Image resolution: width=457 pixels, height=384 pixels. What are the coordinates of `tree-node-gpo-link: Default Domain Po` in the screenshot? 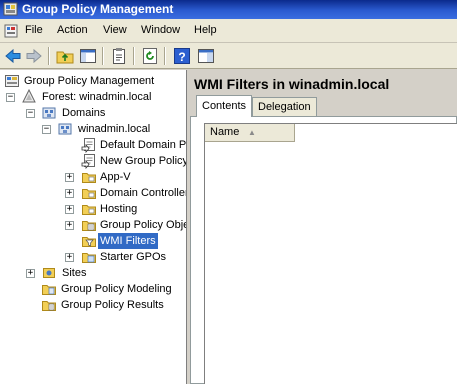 It's located at (134, 145).